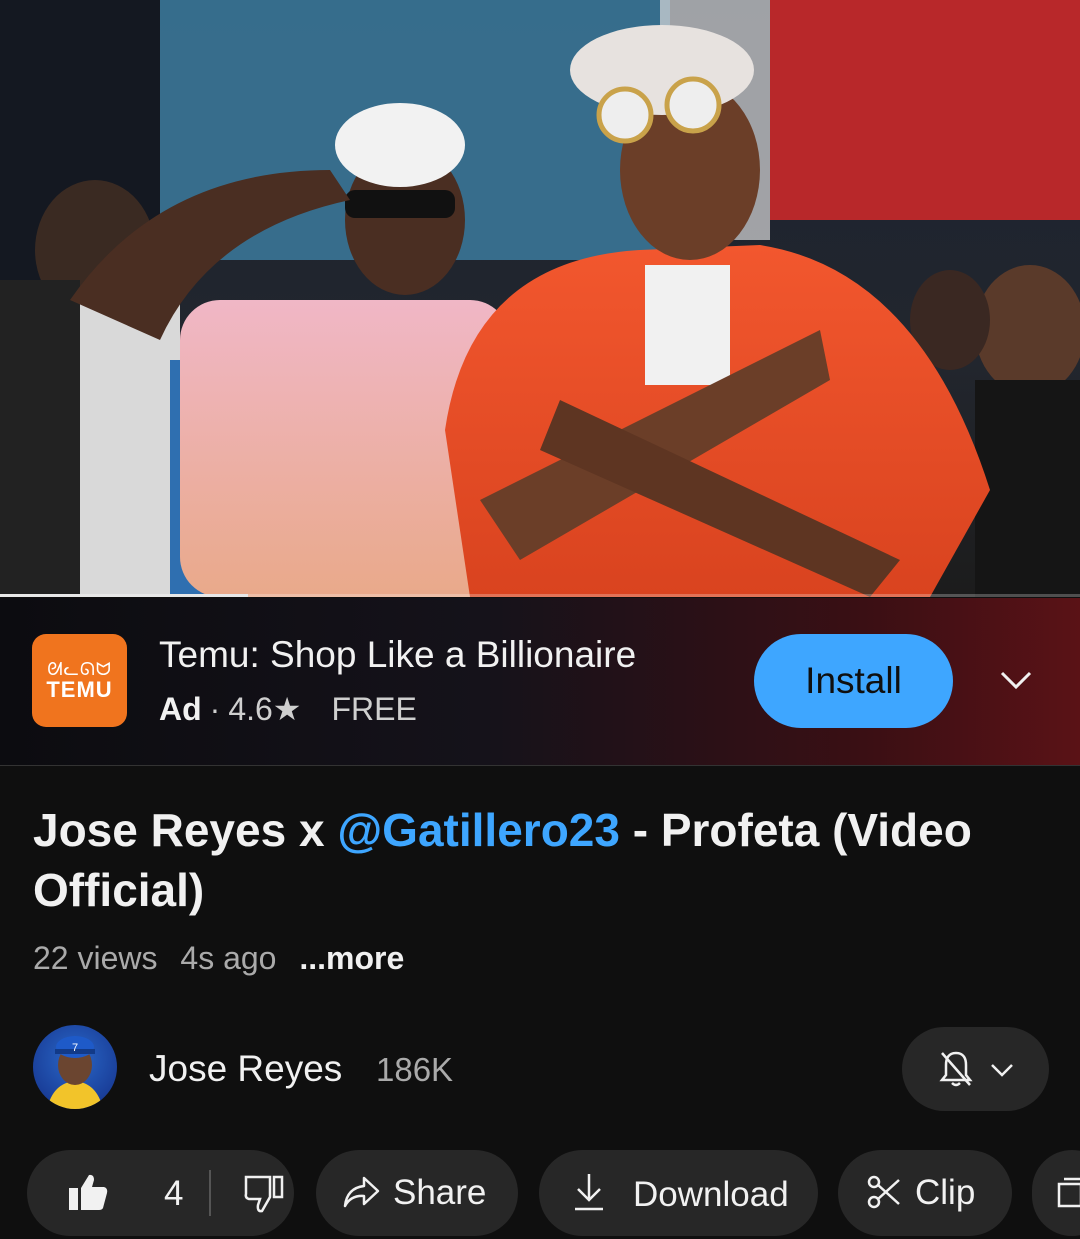 The image size is (1080, 1239). What do you see at coordinates (945, 1192) in the screenshot?
I see `clip-label: Clip` at bounding box center [945, 1192].